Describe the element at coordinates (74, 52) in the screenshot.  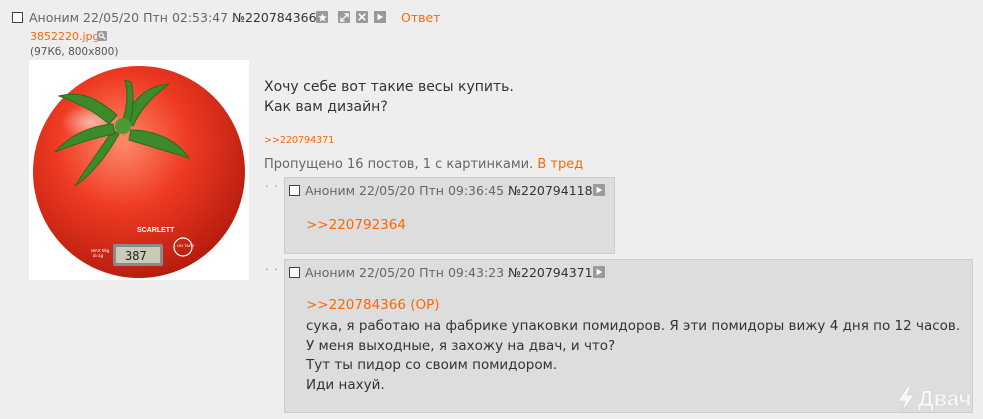
I see `op-file-info: (97Кб, 800x800)` at that location.